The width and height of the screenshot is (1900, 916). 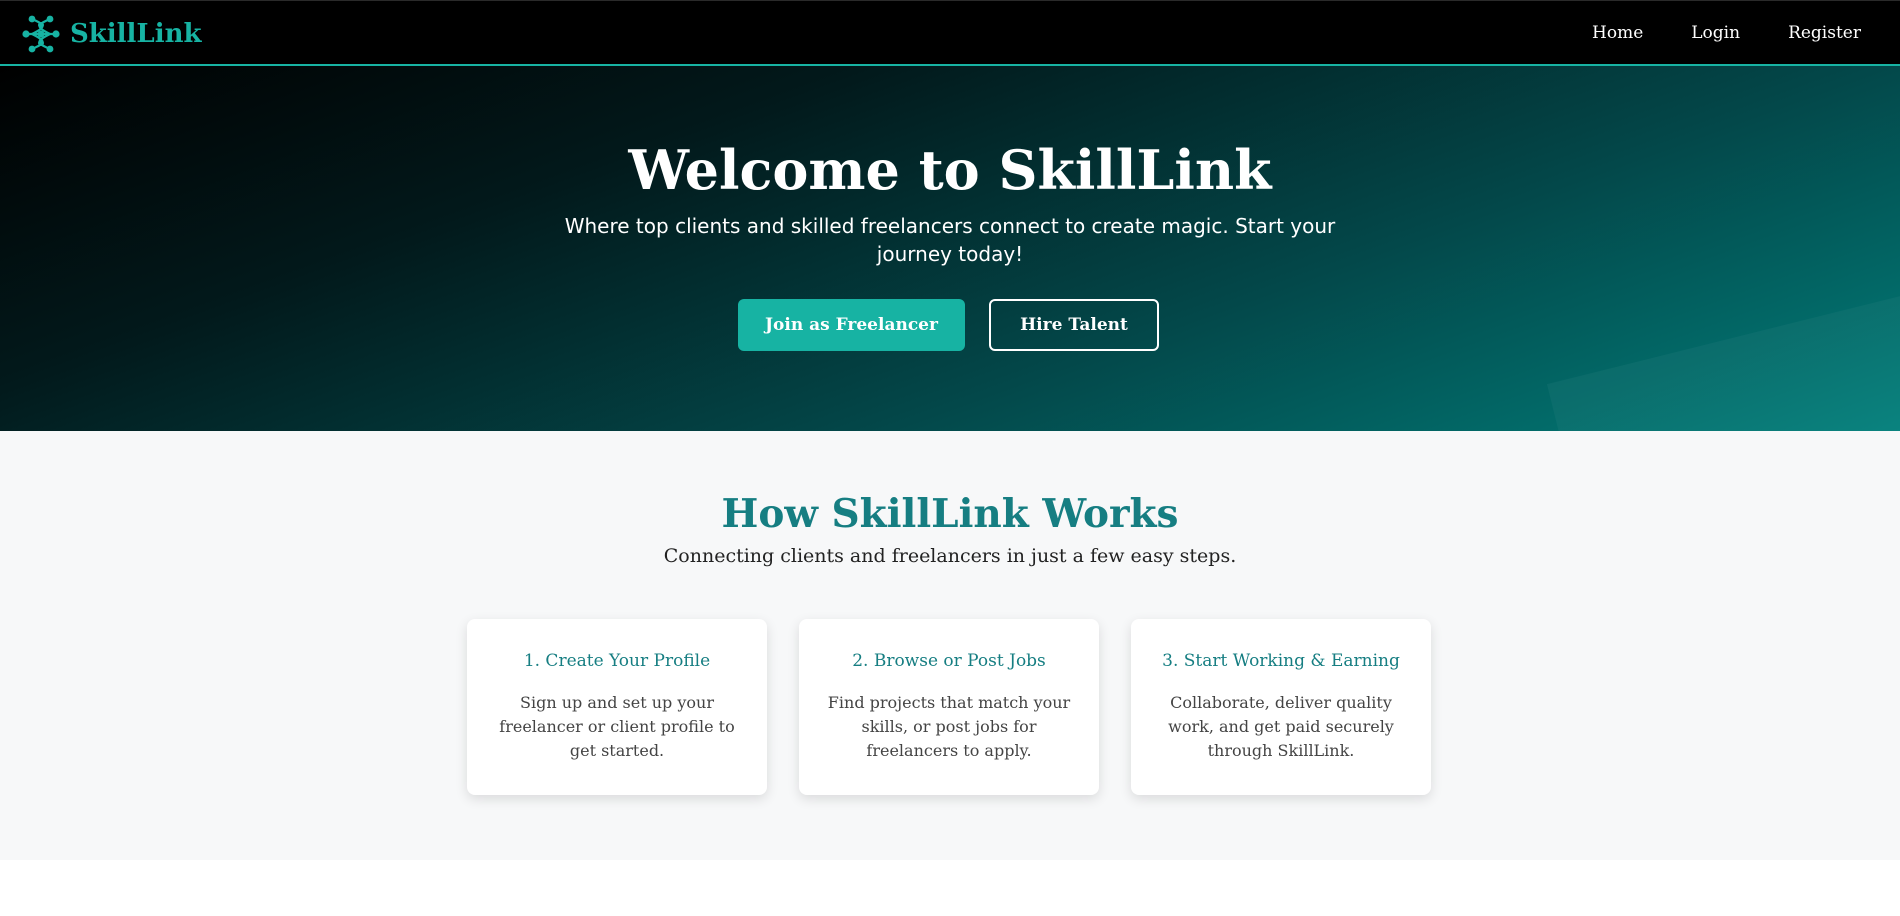 I want to click on join-as-freelancer-button: Join as Freelancer, so click(x=851, y=325).